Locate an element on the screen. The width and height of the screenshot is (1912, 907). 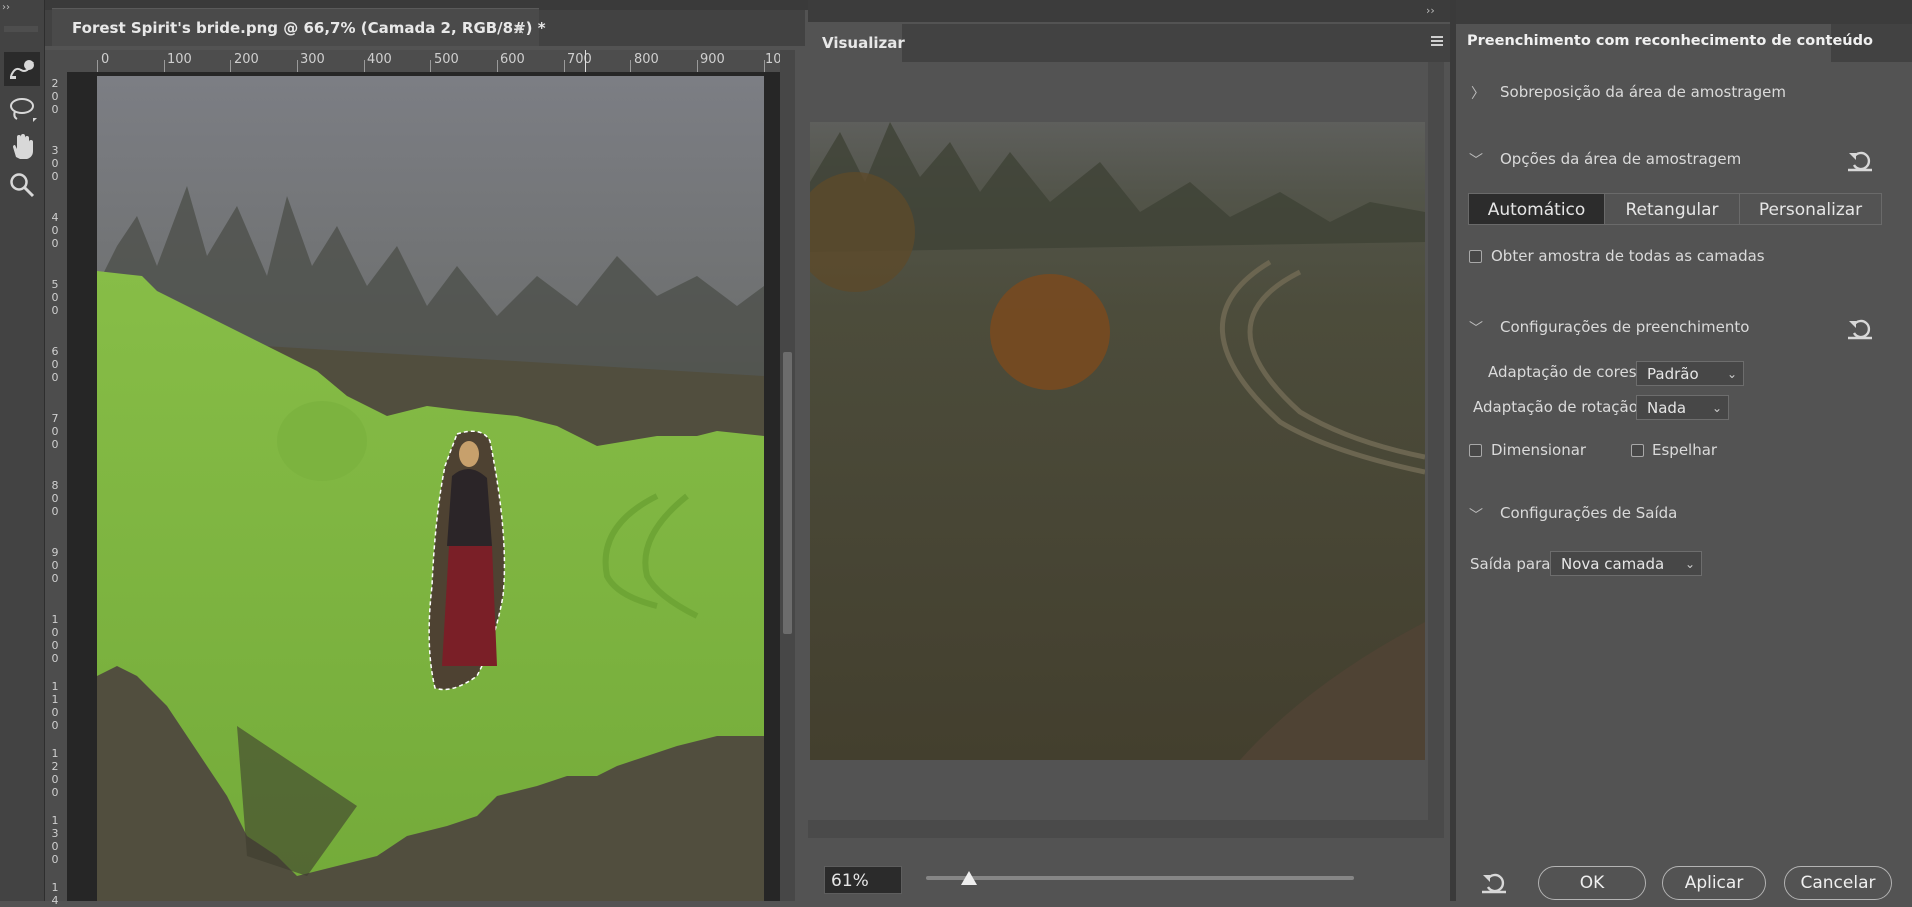
color-adaptation-value: Padrão is located at coordinates (1673, 374).